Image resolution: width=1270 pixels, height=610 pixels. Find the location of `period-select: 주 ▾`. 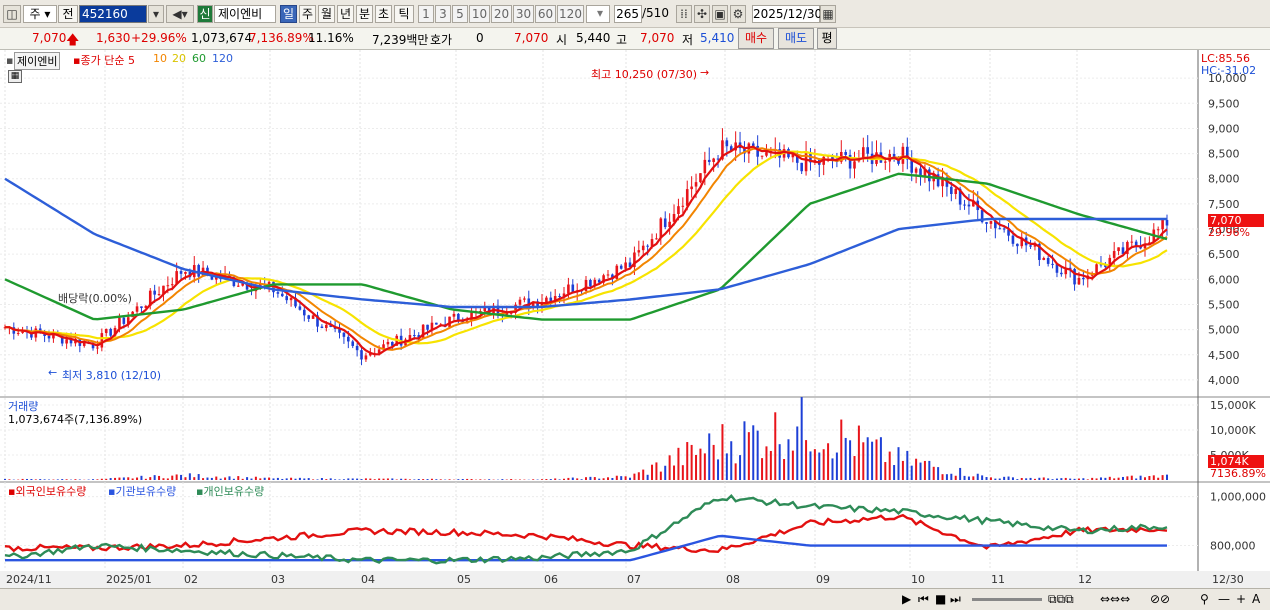

period-select: 주 ▾ is located at coordinates (40, 14).